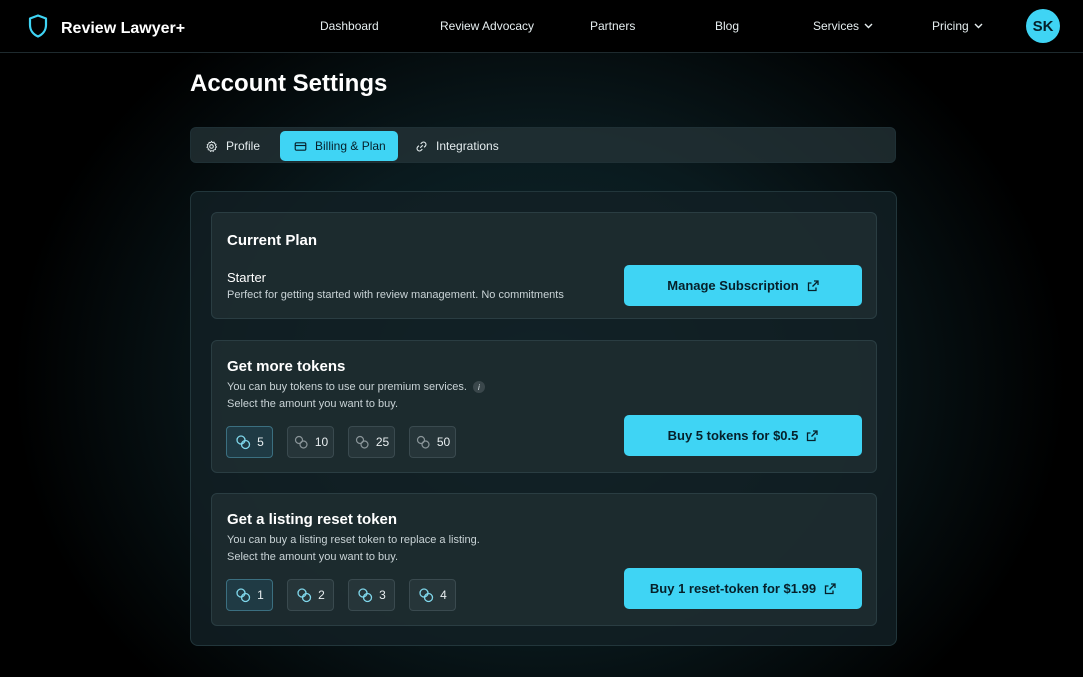  What do you see at coordinates (350, 146) in the screenshot?
I see `tab-billing-plan-label: Billing & Plan` at bounding box center [350, 146].